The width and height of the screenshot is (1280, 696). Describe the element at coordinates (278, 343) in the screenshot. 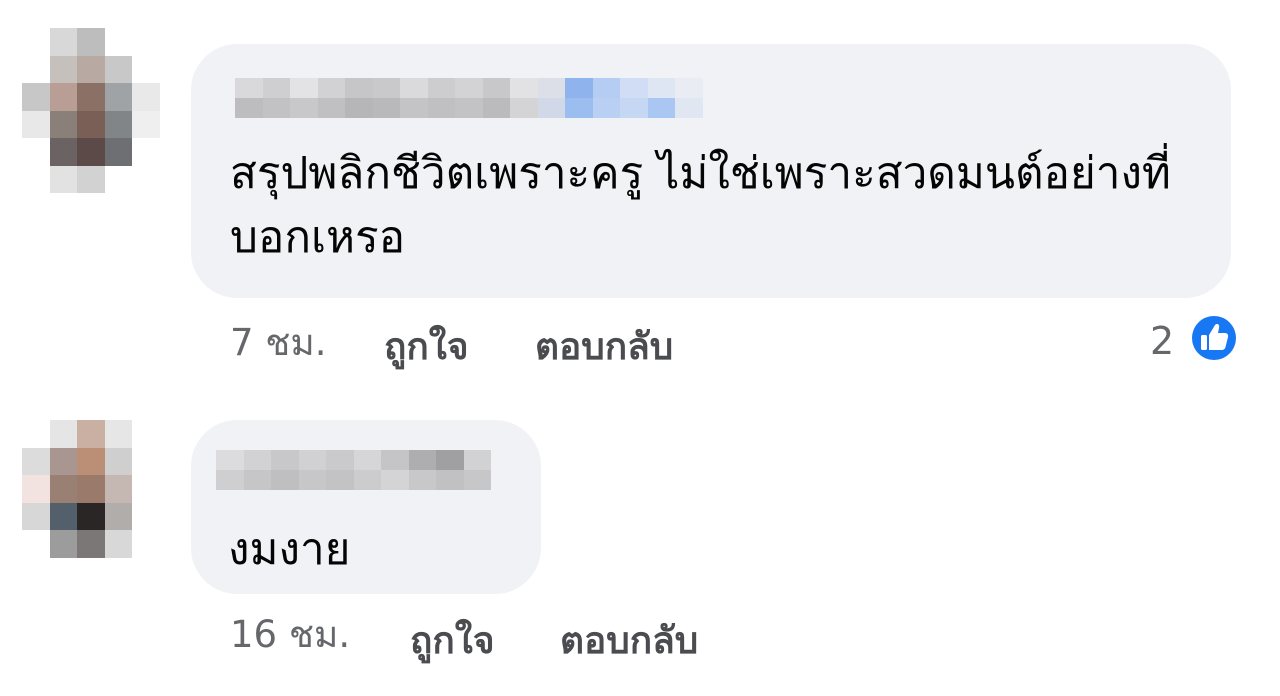

I see `comment-timestamp: 7 ชม.` at that location.